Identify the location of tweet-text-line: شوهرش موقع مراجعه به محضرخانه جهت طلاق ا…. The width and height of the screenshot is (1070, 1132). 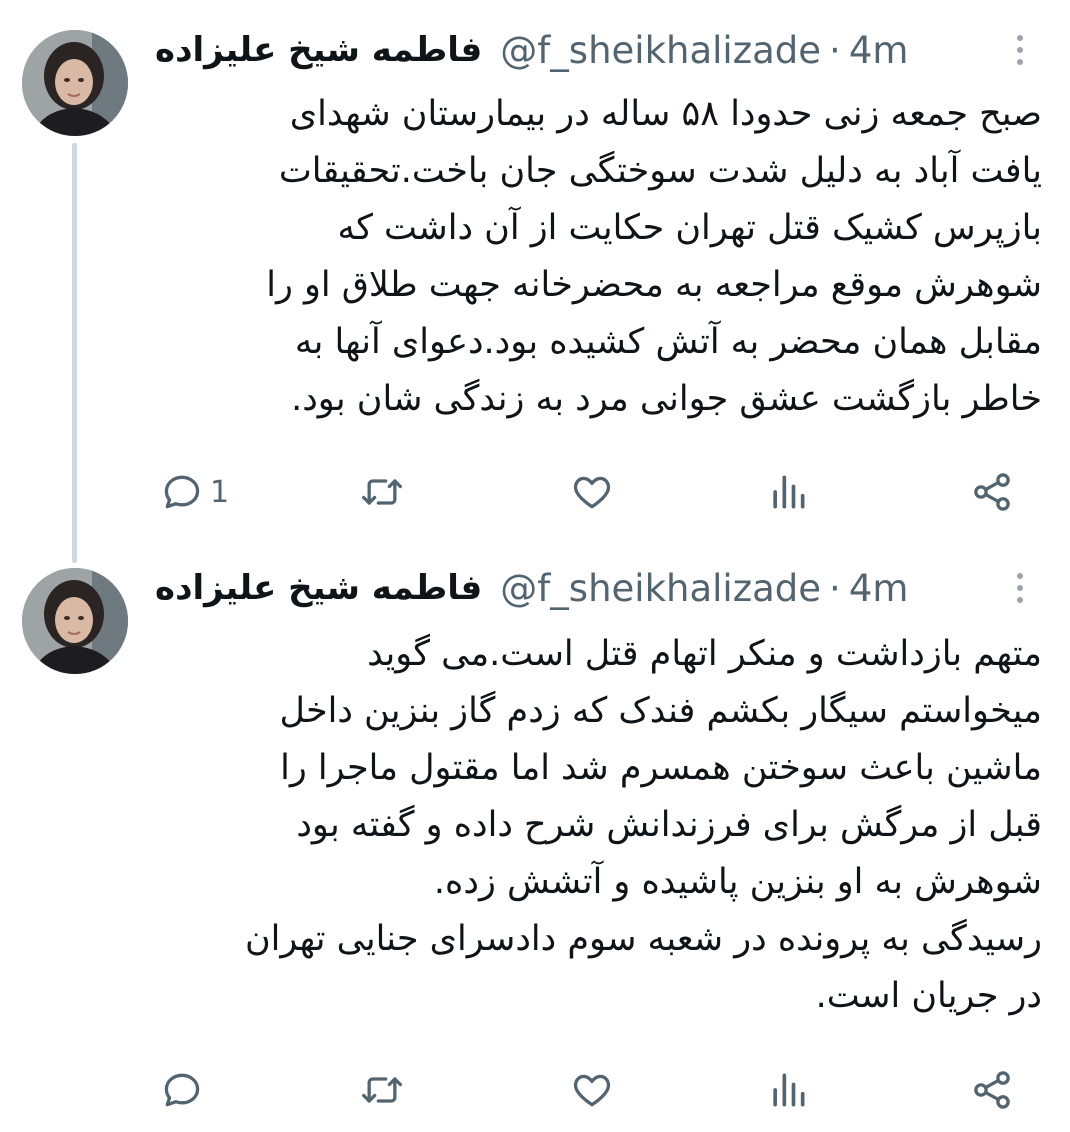
(654, 285).